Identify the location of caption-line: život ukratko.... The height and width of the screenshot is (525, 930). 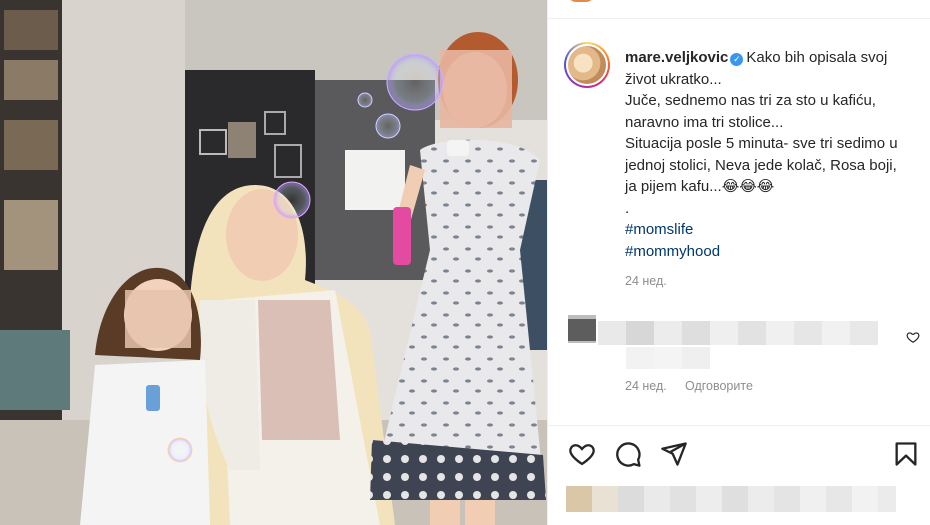
(673, 79).